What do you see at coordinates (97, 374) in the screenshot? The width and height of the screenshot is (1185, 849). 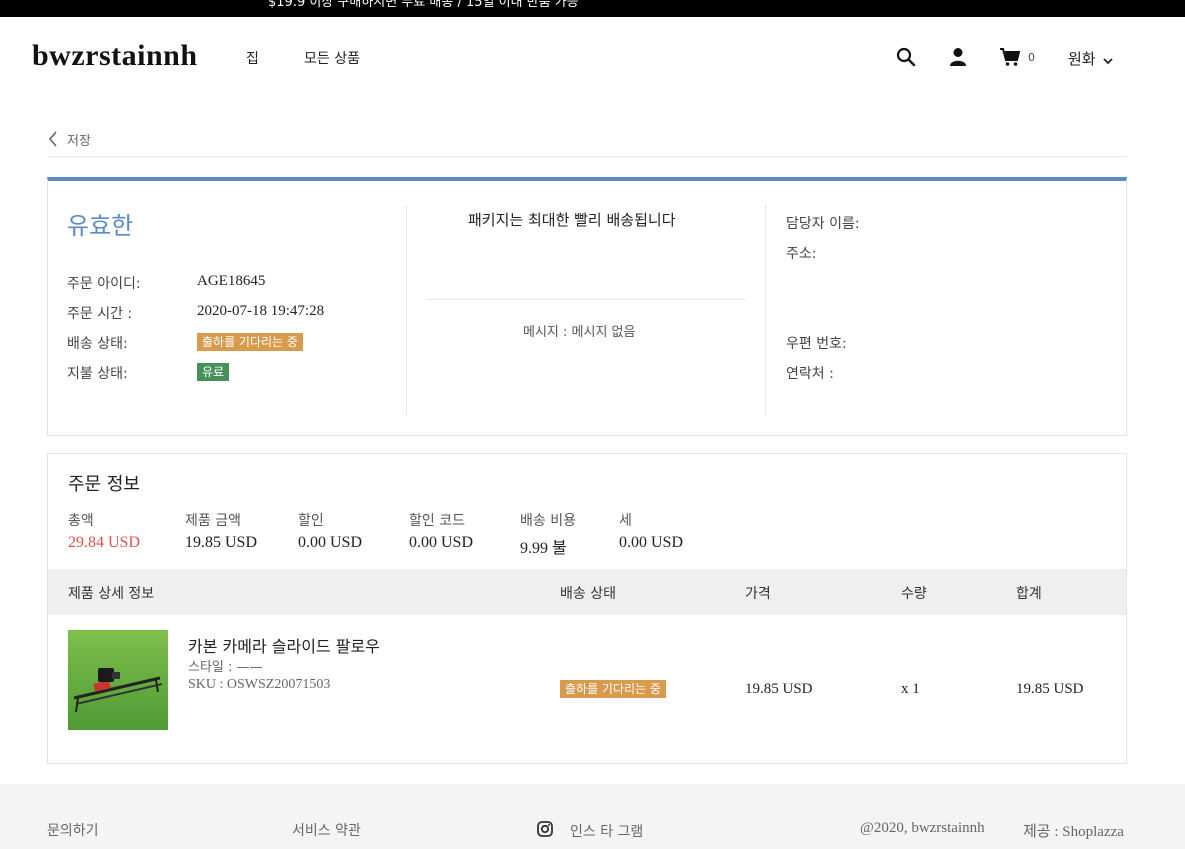 I see `payment-status-label: 지불 상태:` at bounding box center [97, 374].